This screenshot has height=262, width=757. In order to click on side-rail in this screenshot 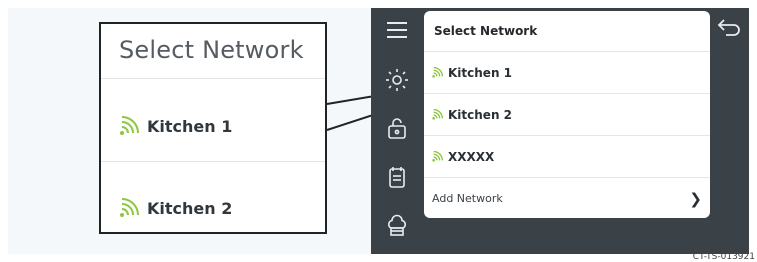, I will do `click(397, 131)`.